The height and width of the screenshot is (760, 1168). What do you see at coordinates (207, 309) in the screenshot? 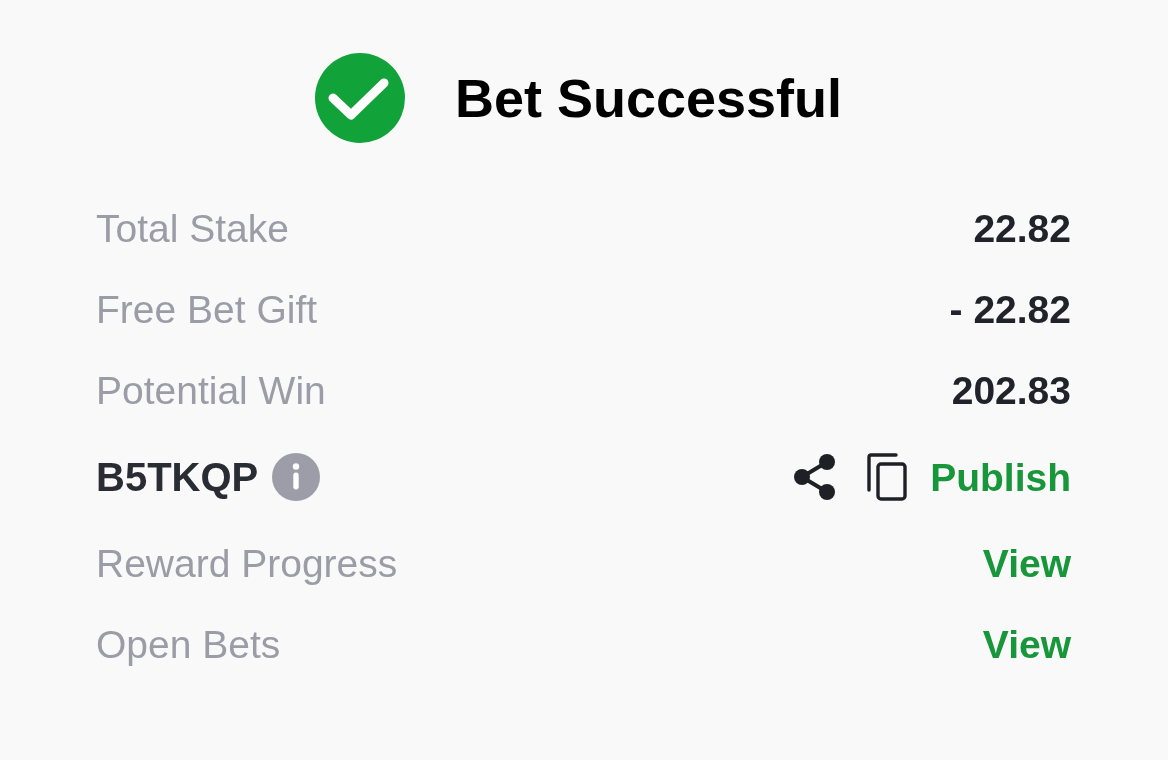
I see `row-label: Free Bet Gift` at bounding box center [207, 309].